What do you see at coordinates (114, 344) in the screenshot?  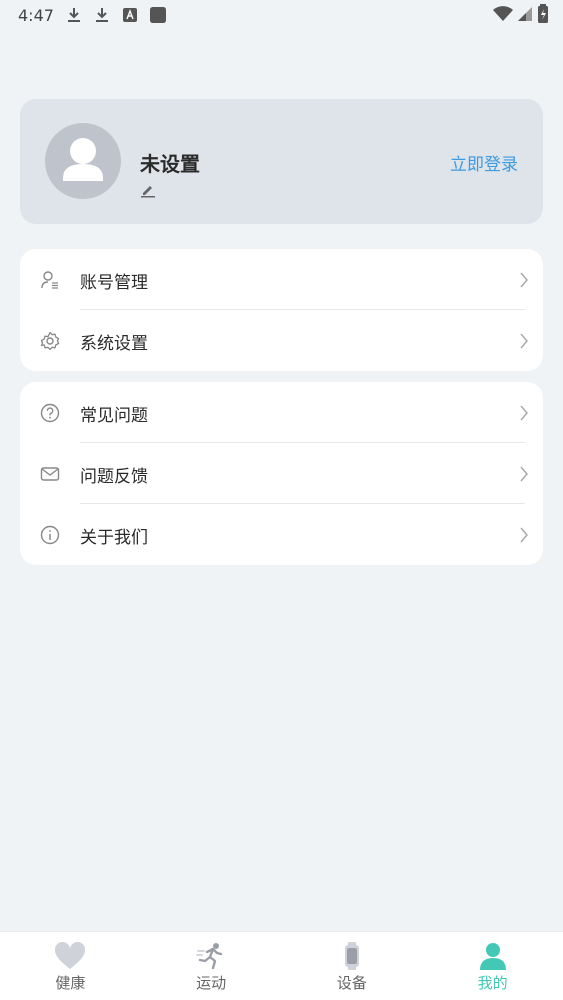 I see `menu-item-label: 系统设置` at bounding box center [114, 344].